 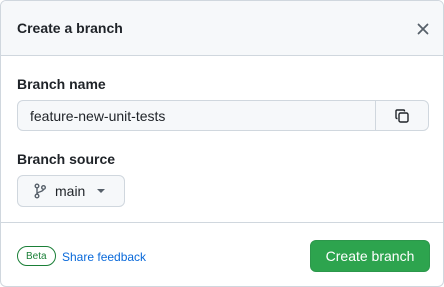 What do you see at coordinates (61, 84) in the screenshot?
I see `branch-name-label: Branch name` at bounding box center [61, 84].